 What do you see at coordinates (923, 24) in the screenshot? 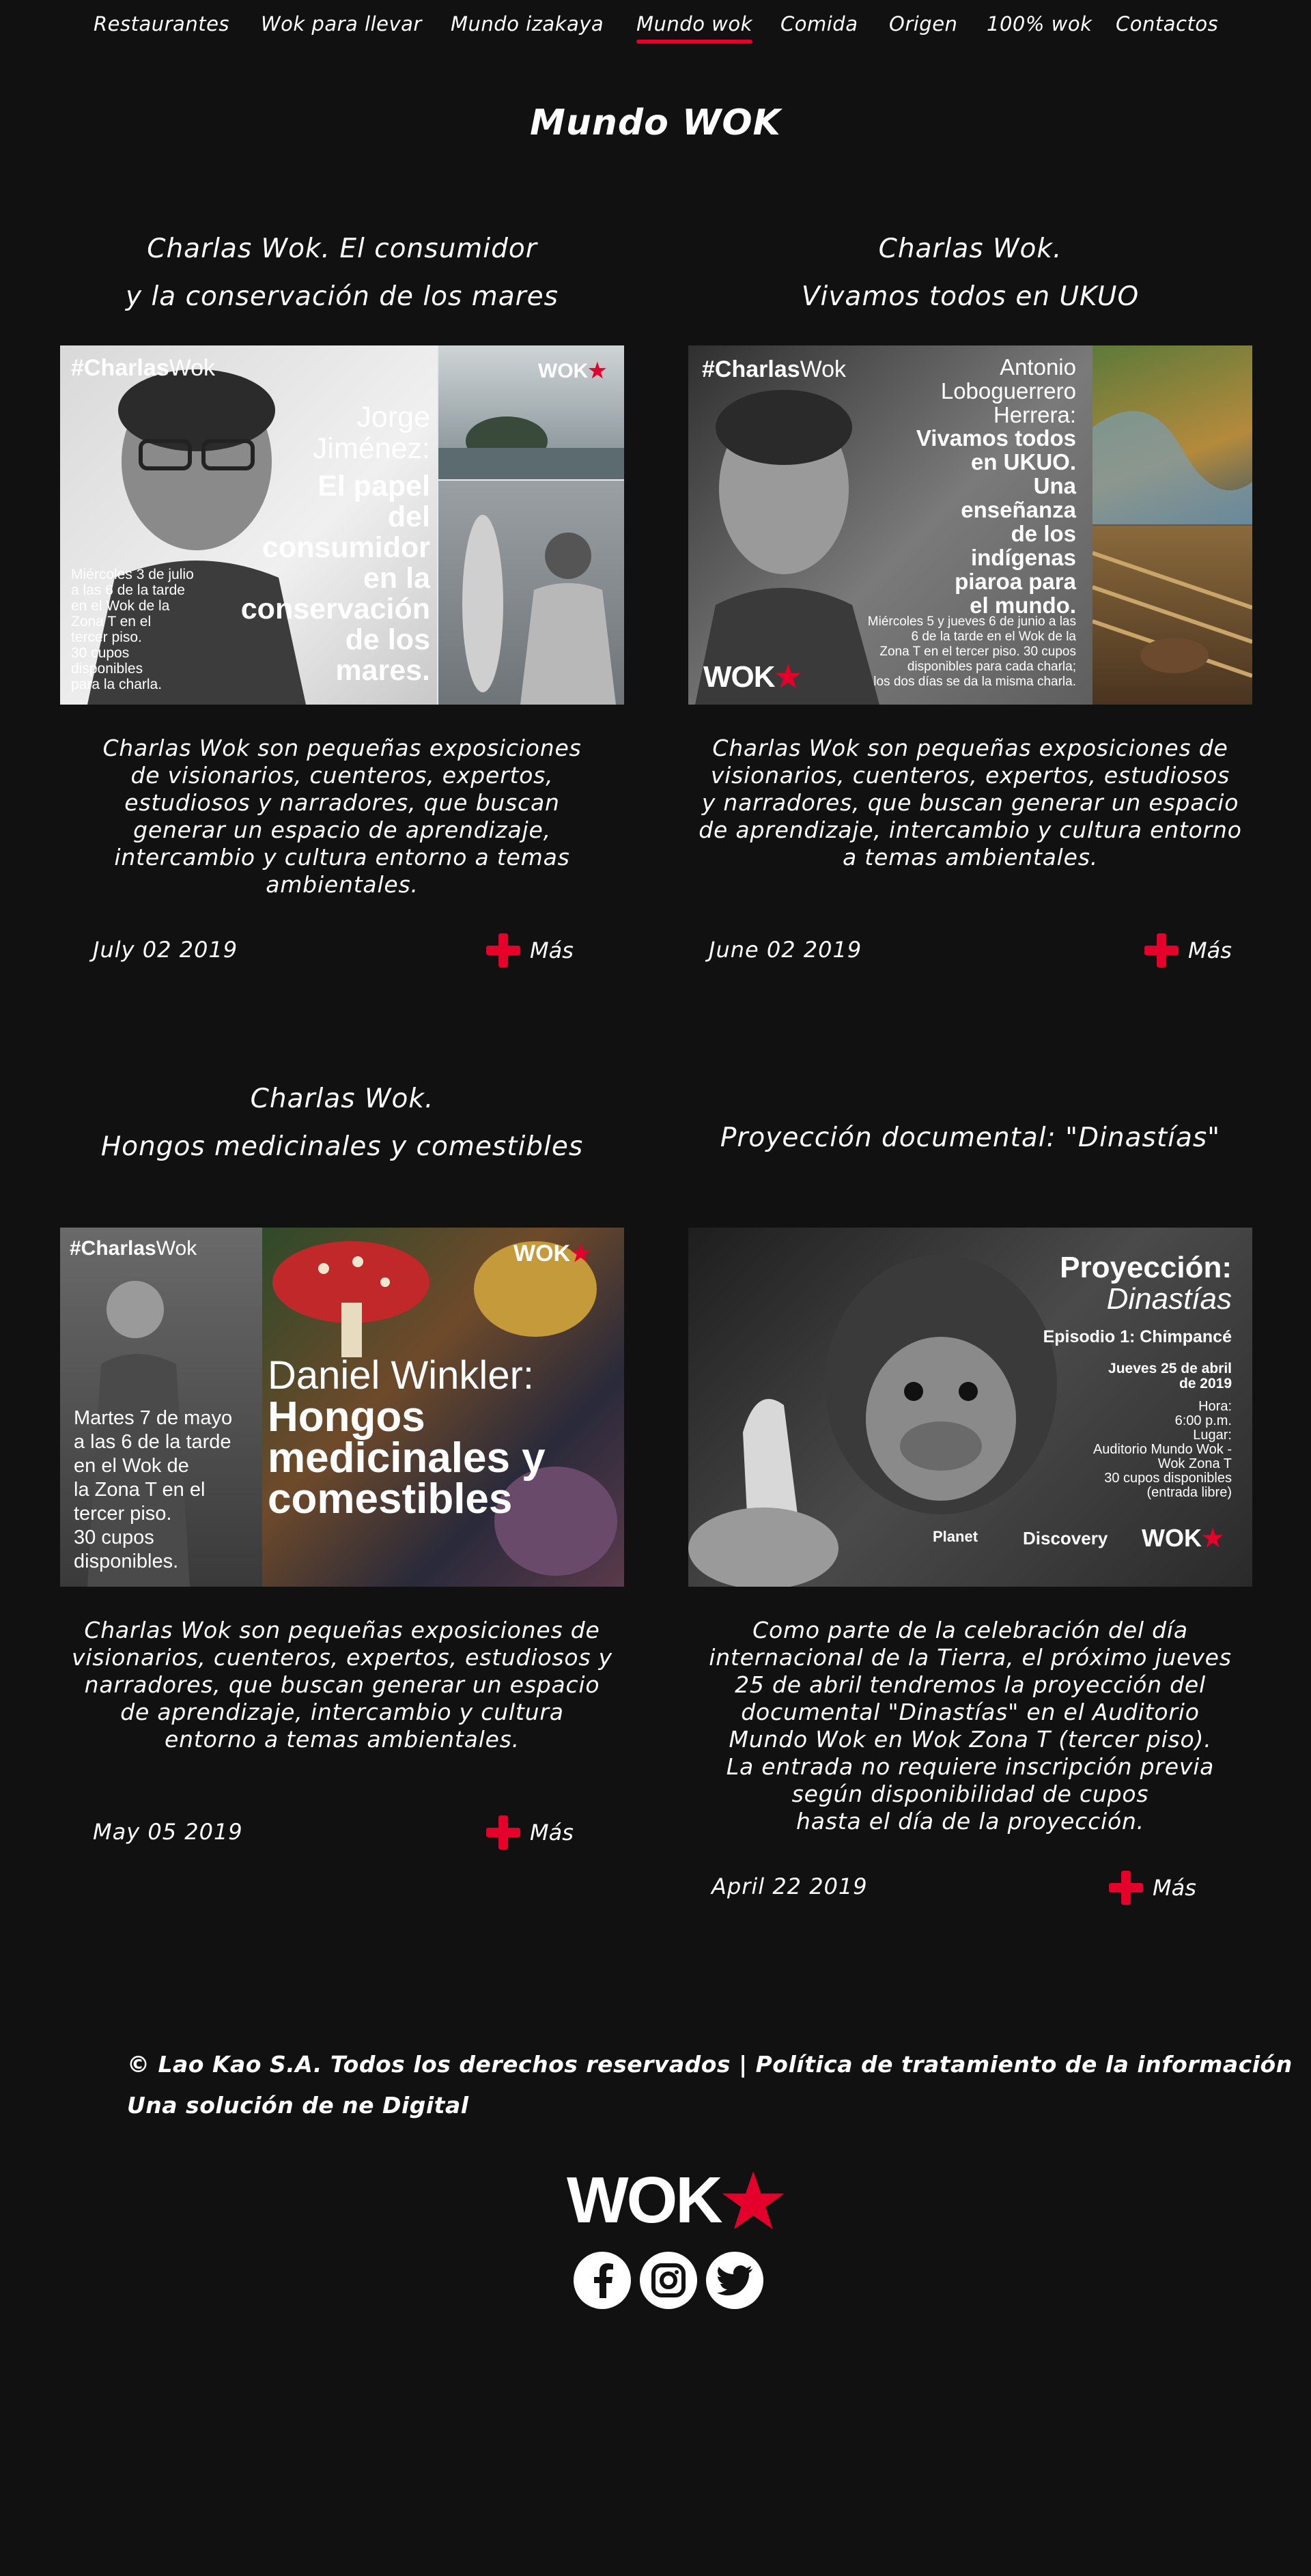
I see `nav-item-origen: Origen` at bounding box center [923, 24].